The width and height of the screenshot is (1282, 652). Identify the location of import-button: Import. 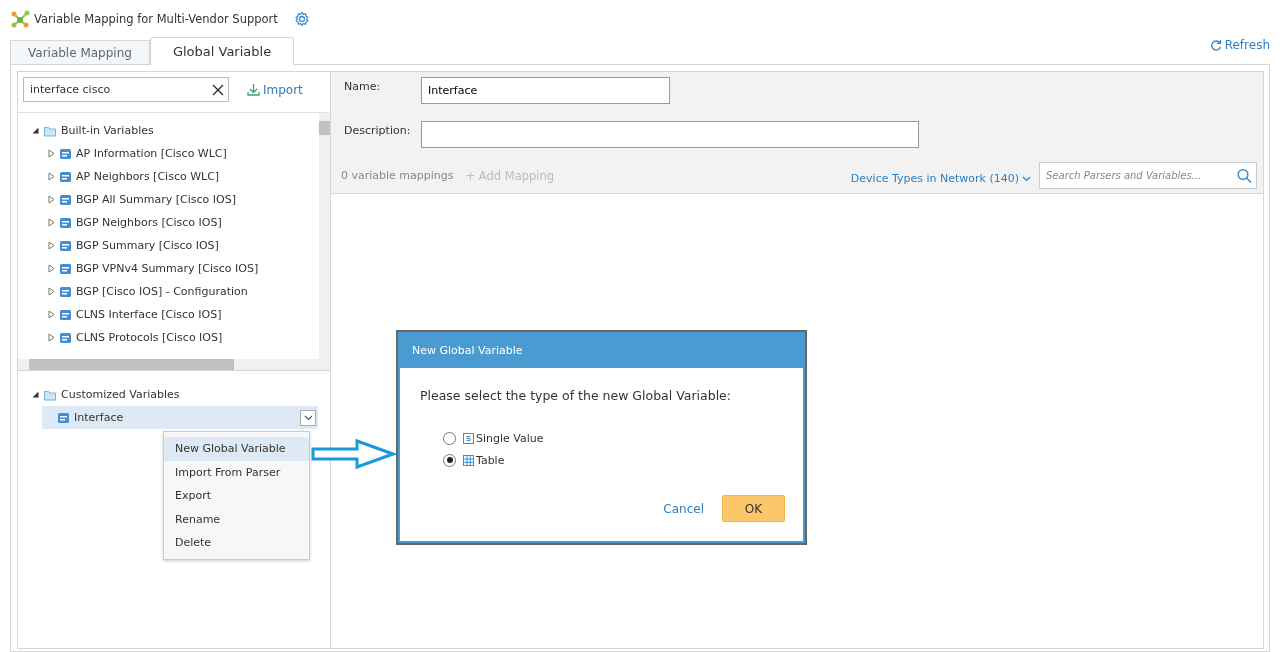
(275, 89).